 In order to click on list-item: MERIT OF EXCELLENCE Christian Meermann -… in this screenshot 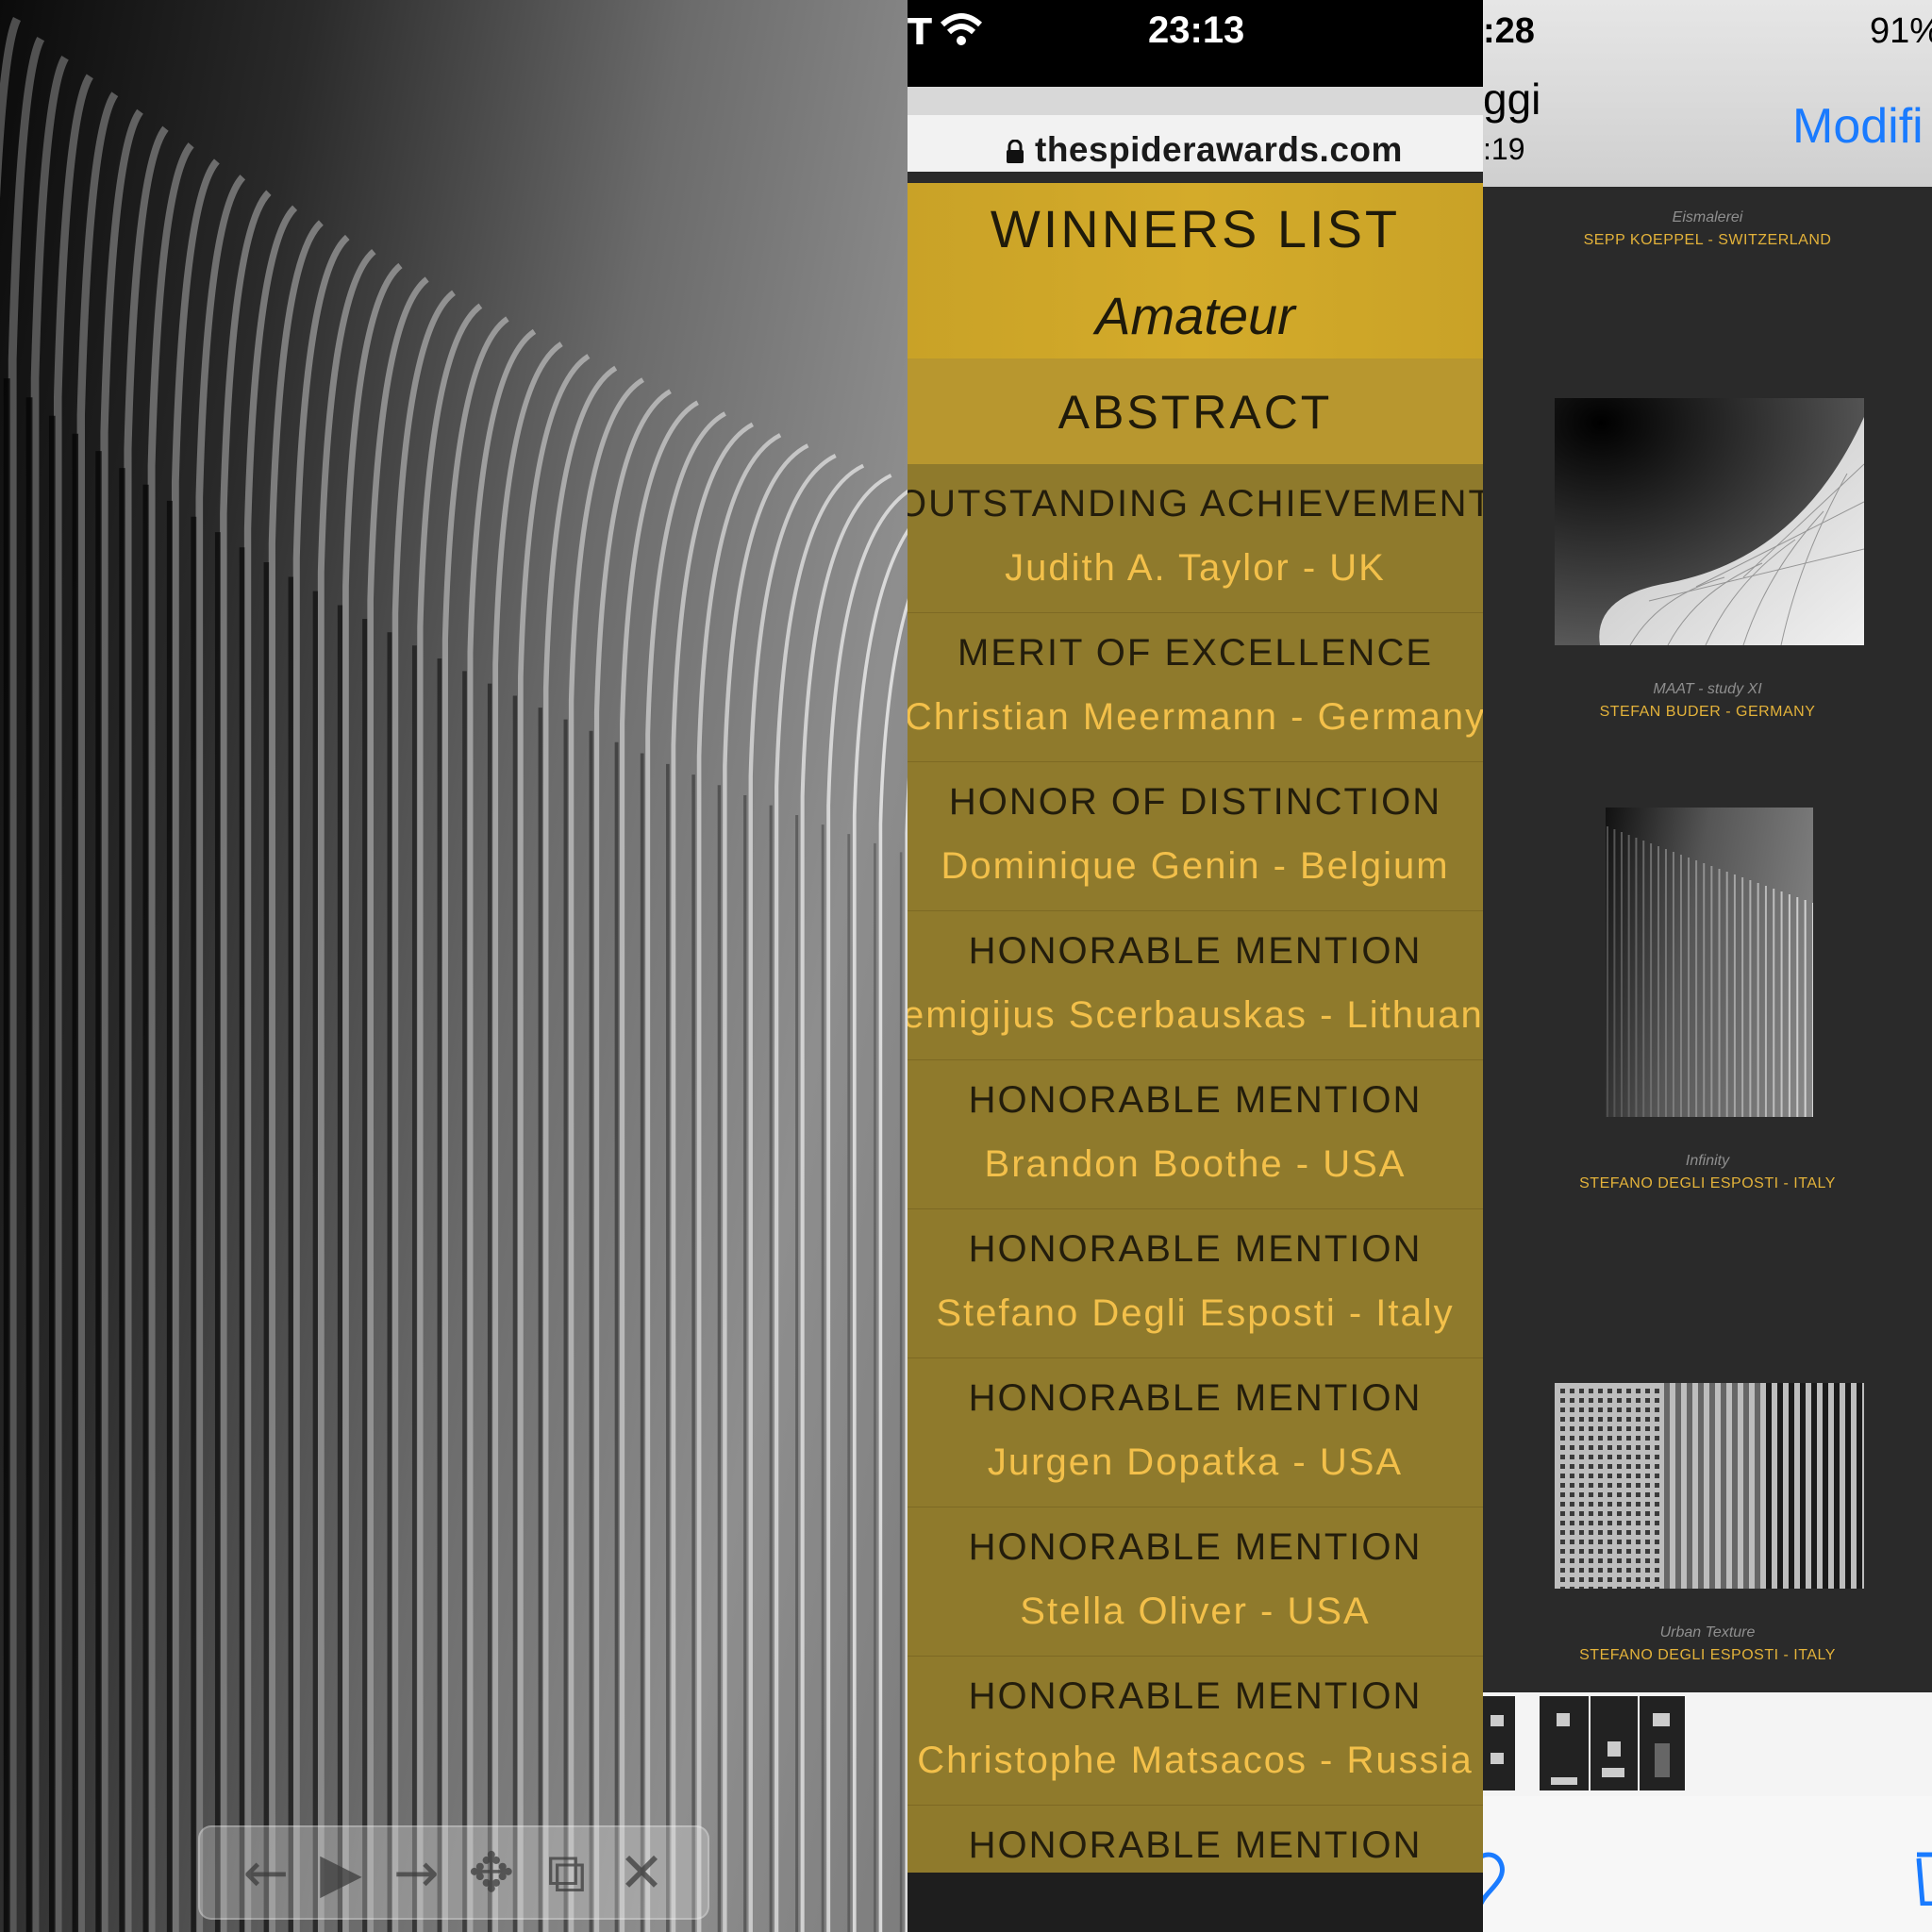, I will do `click(1196, 687)`.